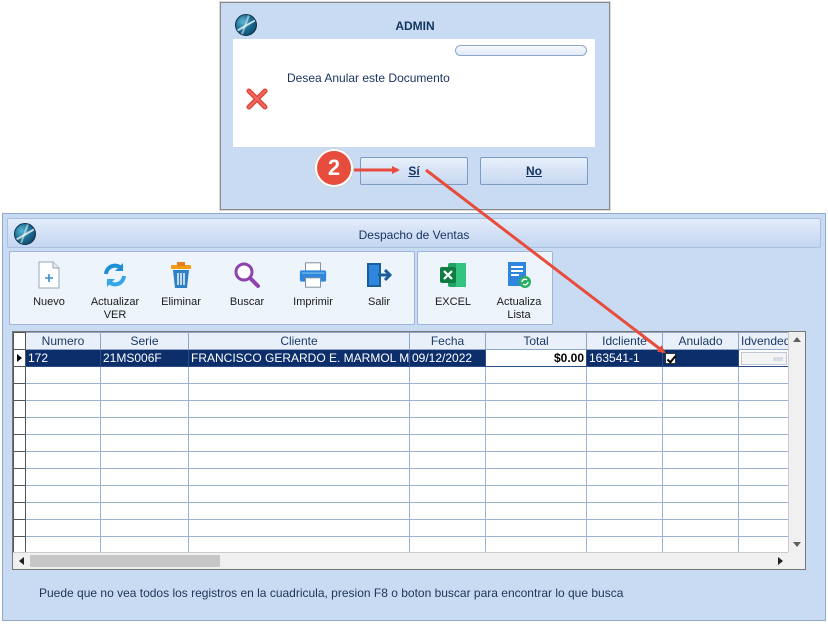 The image size is (828, 624). What do you see at coordinates (447, 358) in the screenshot?
I see `cell-fecha: 09/12/2022` at bounding box center [447, 358].